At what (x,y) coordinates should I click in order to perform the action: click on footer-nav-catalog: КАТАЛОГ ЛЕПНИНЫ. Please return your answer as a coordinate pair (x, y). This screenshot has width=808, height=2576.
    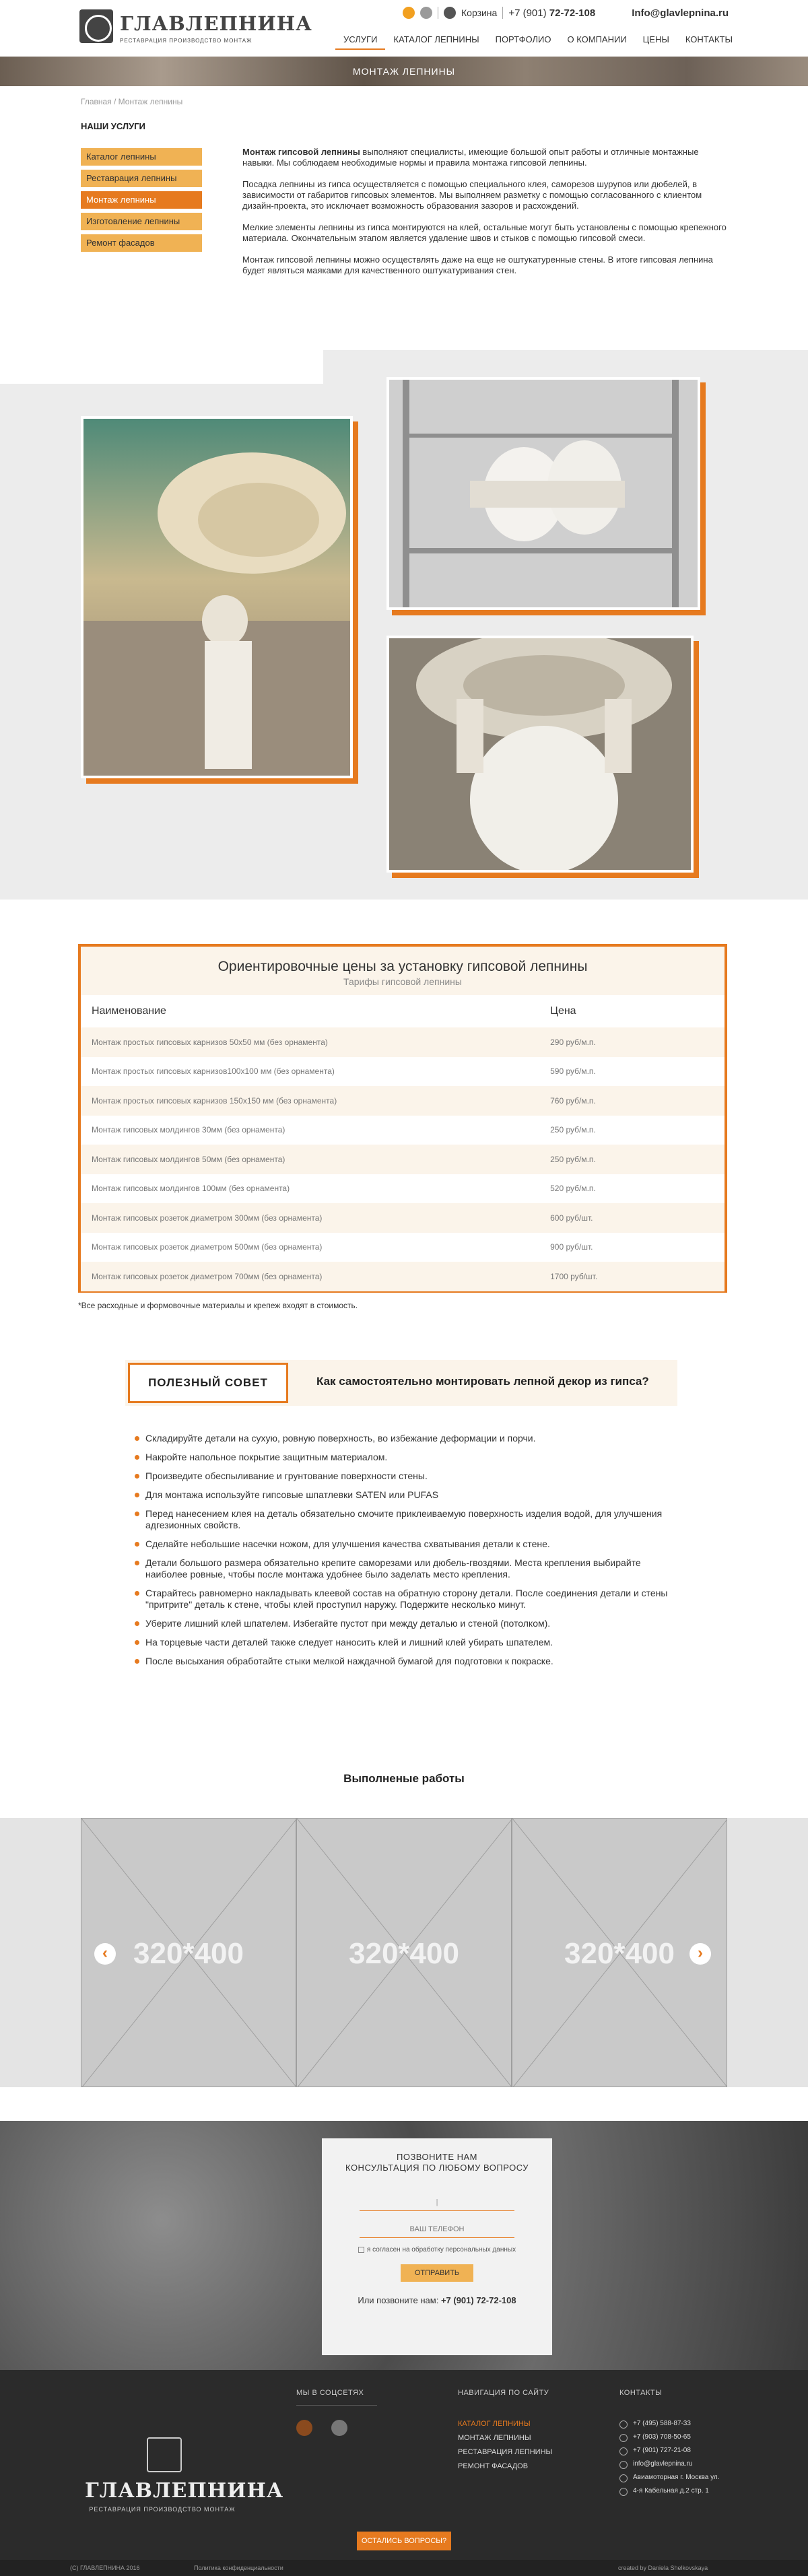
    Looking at the image, I should click on (505, 2424).